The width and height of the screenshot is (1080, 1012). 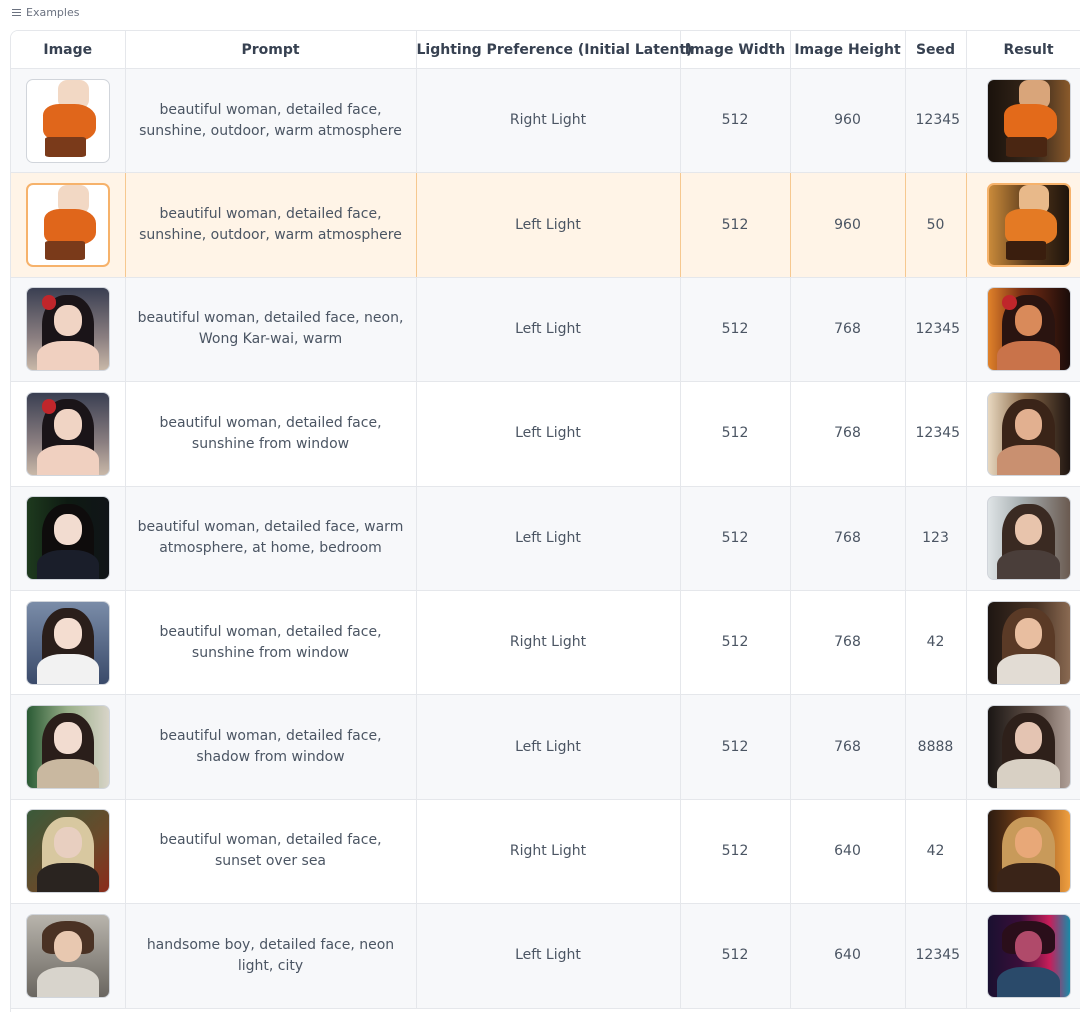 I want to click on seed-cell: 8888, so click(x=936, y=747).